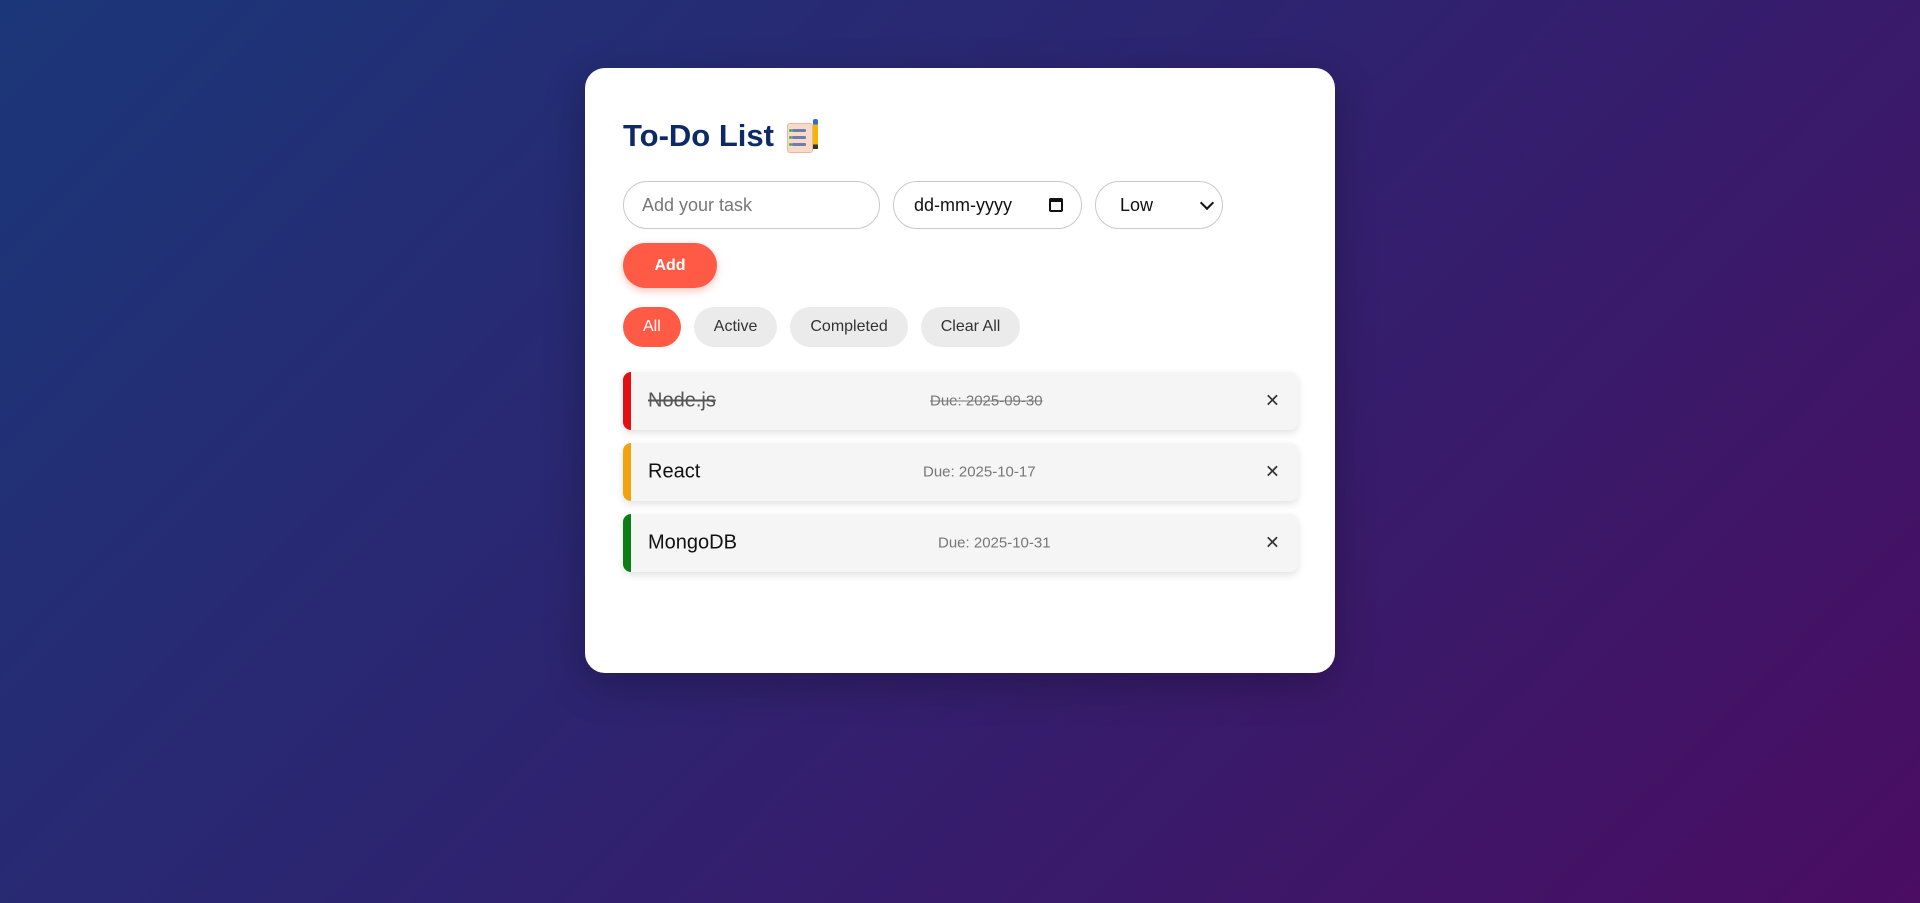  Describe the element at coordinates (1056, 205) in the screenshot. I see `calendar-icon` at that location.